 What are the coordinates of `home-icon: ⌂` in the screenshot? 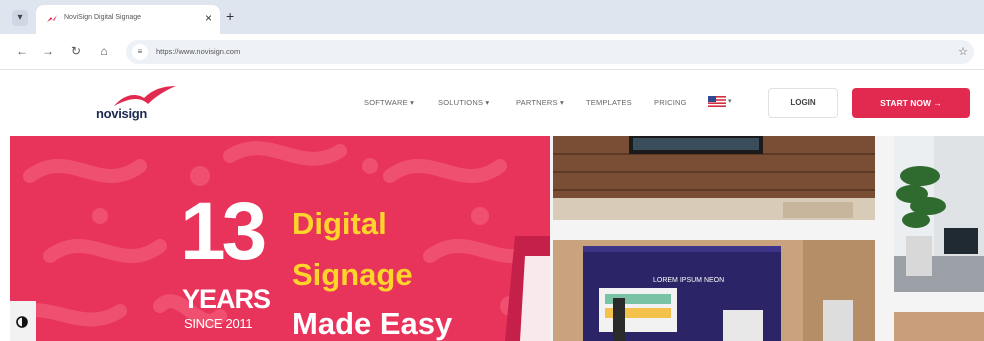 It's located at (104, 51).